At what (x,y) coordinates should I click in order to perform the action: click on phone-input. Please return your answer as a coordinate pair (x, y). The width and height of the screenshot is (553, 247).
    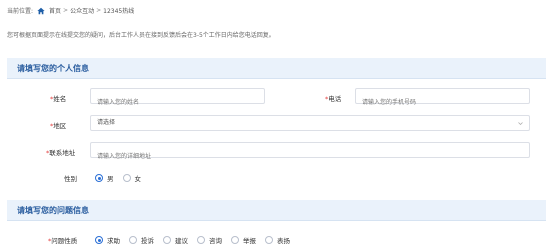
    Looking at the image, I should click on (442, 102).